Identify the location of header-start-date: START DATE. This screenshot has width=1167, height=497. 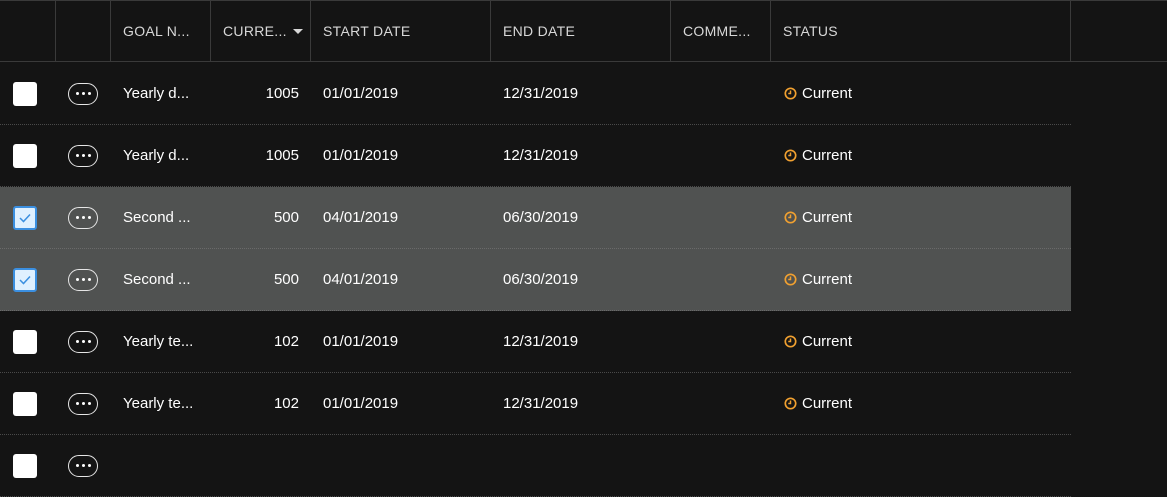
(400, 31).